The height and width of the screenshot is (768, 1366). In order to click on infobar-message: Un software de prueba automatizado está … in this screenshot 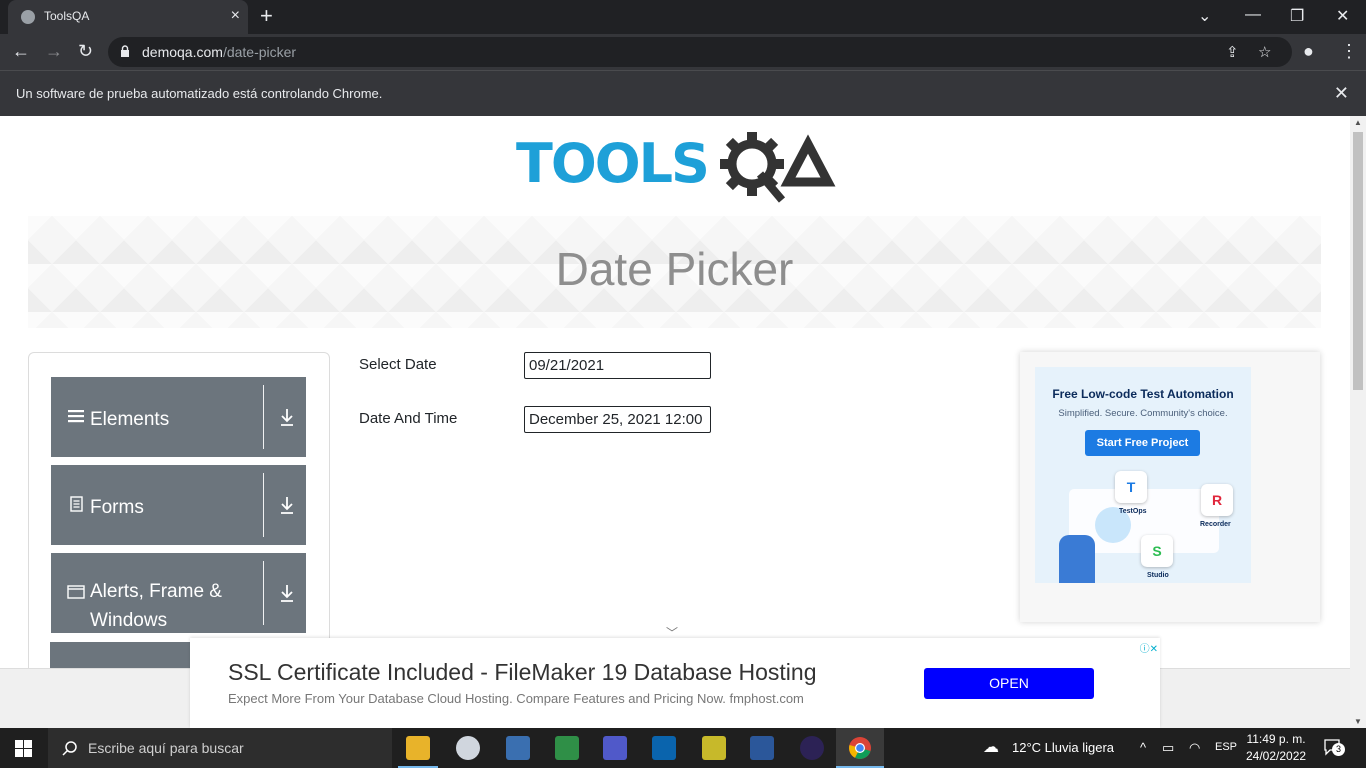, I will do `click(199, 93)`.